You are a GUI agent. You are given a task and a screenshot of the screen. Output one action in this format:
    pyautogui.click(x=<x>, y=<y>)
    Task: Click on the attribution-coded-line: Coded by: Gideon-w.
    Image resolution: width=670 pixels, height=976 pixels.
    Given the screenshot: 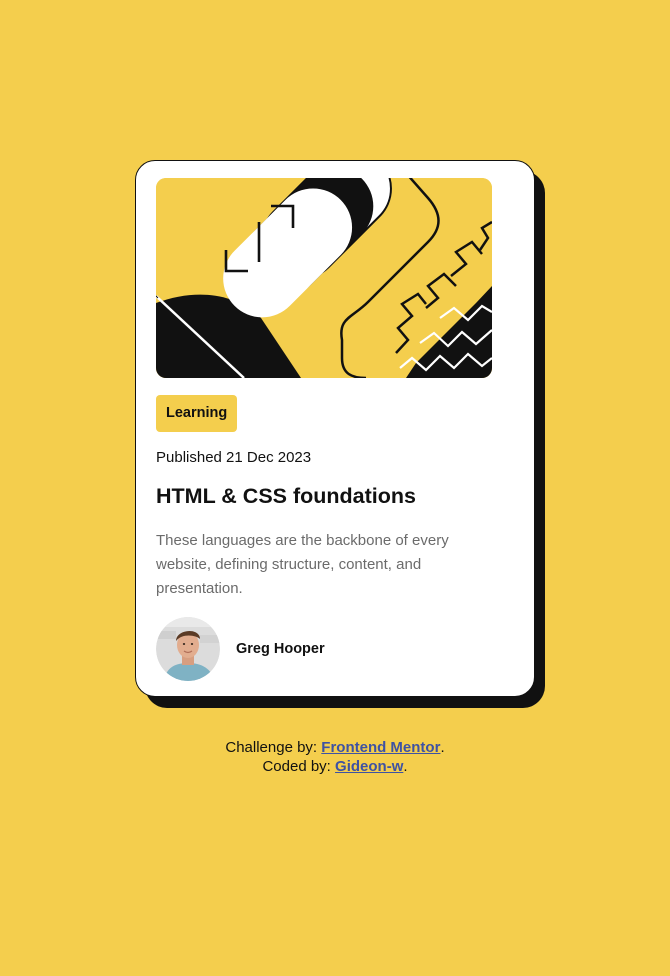 What is the action you would take?
    pyautogui.click(x=335, y=766)
    